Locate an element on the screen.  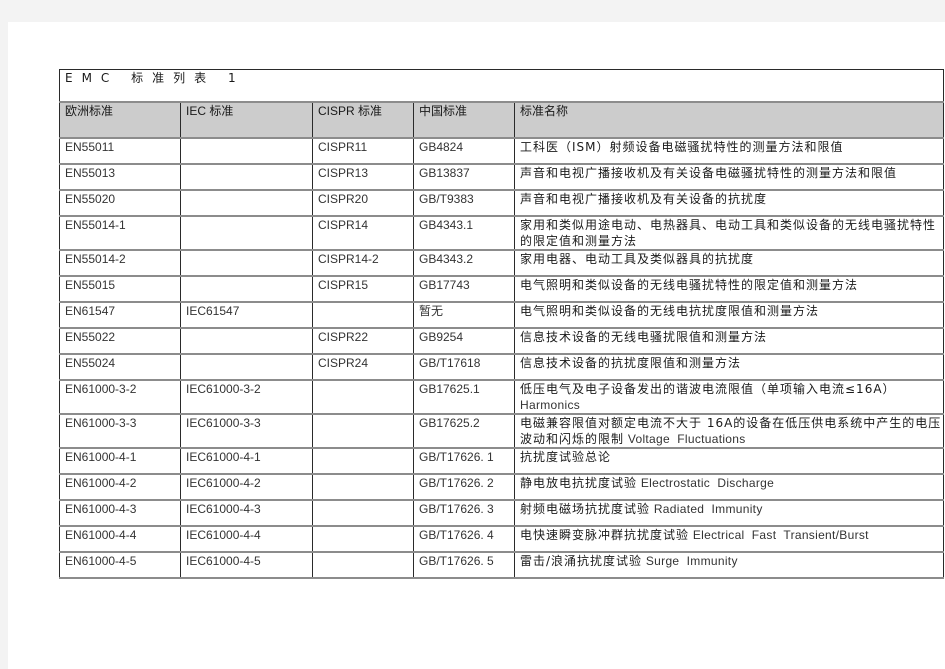
header-standard-name: 标准名称 is located at coordinates (729, 120).